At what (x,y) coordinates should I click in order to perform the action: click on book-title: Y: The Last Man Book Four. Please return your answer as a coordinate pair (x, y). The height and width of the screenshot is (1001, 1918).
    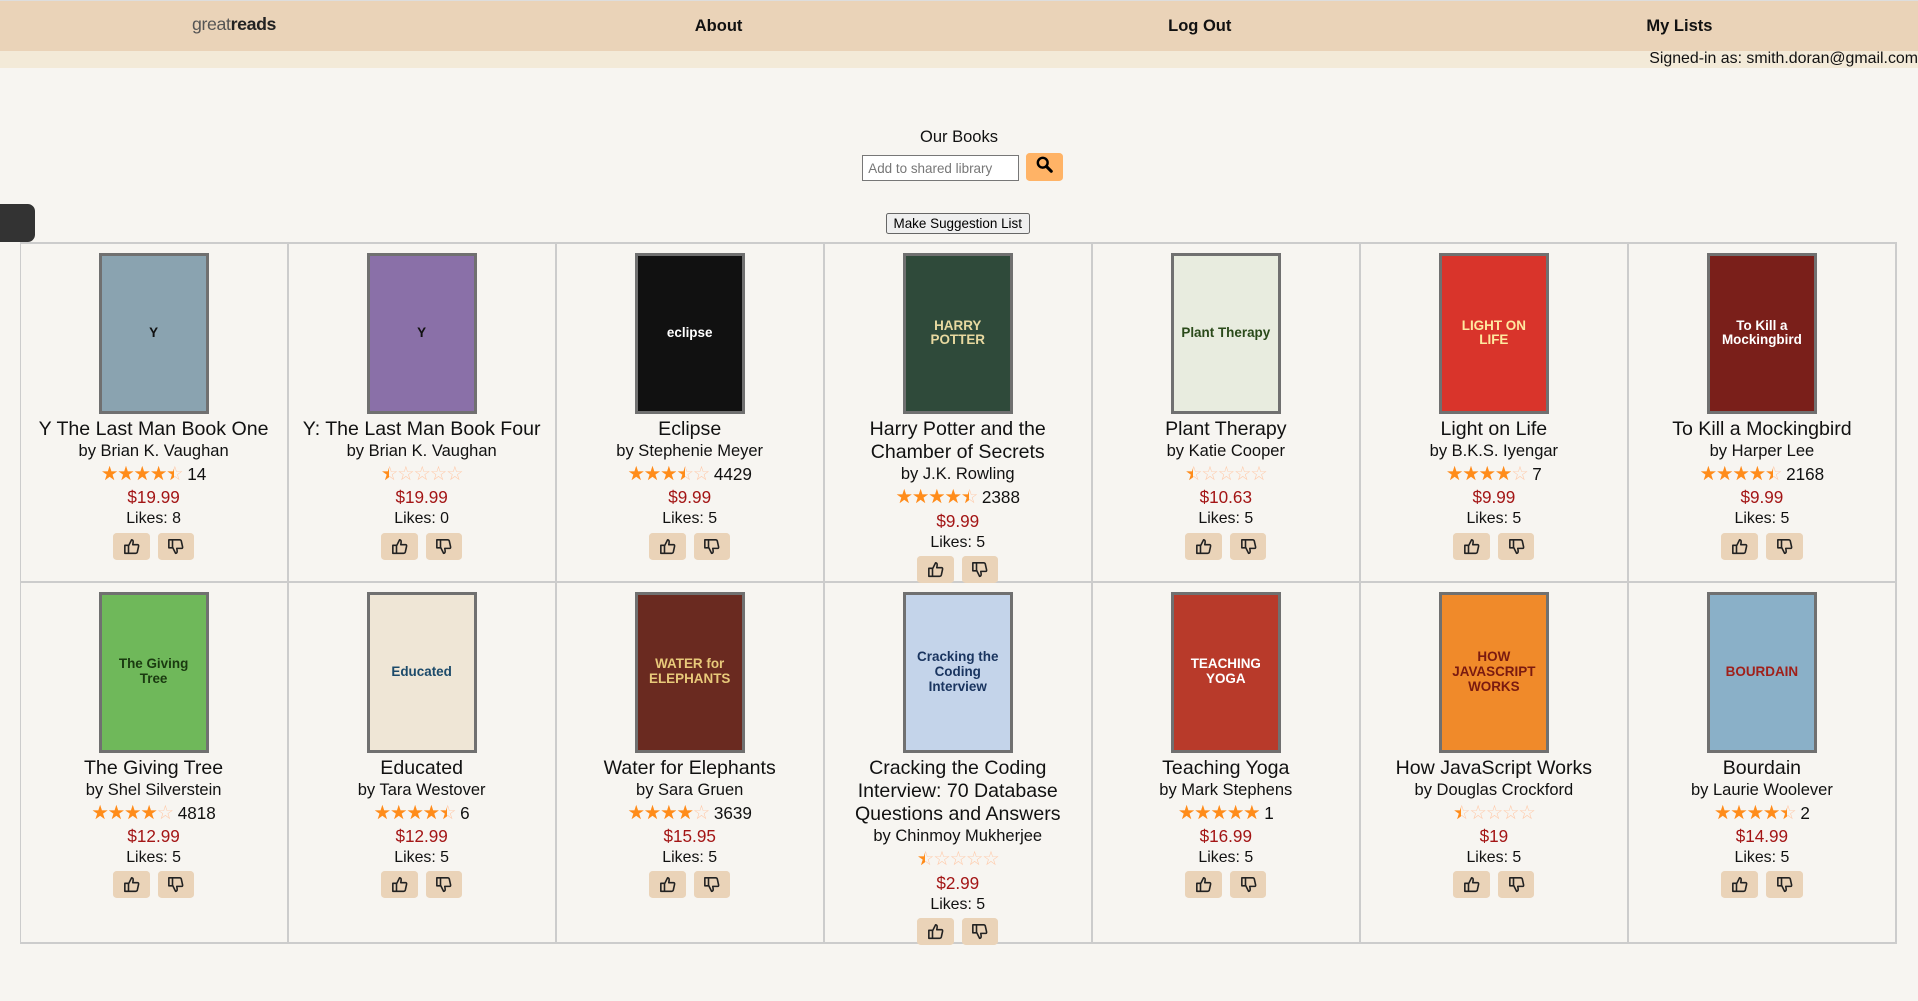
    Looking at the image, I should click on (422, 429).